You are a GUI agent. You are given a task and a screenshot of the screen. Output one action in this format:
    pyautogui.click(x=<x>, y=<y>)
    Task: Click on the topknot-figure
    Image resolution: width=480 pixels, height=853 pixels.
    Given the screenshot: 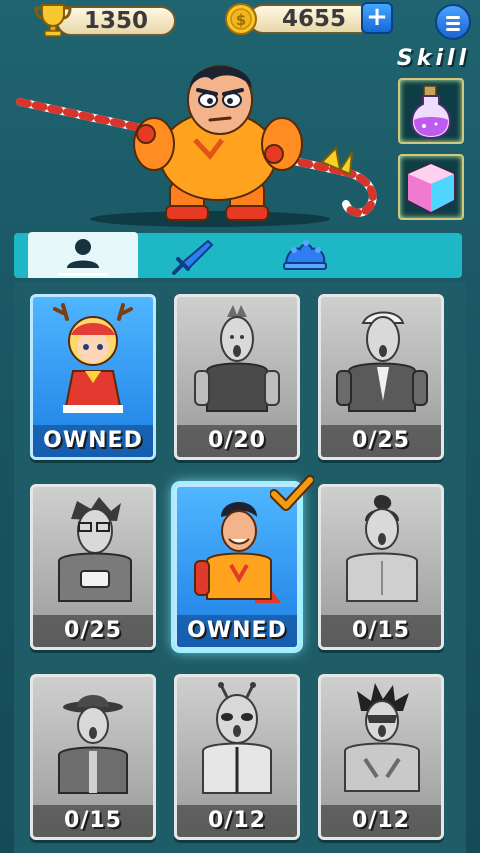 What is the action you would take?
    pyautogui.click(x=382, y=548)
    